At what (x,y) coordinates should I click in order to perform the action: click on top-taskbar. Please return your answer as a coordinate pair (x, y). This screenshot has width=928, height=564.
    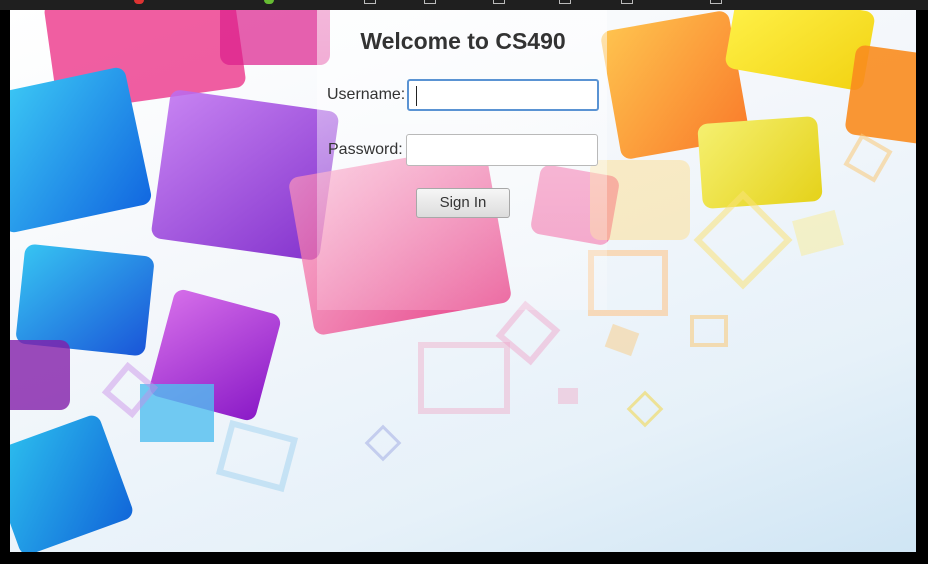
    Looking at the image, I should click on (464, 5).